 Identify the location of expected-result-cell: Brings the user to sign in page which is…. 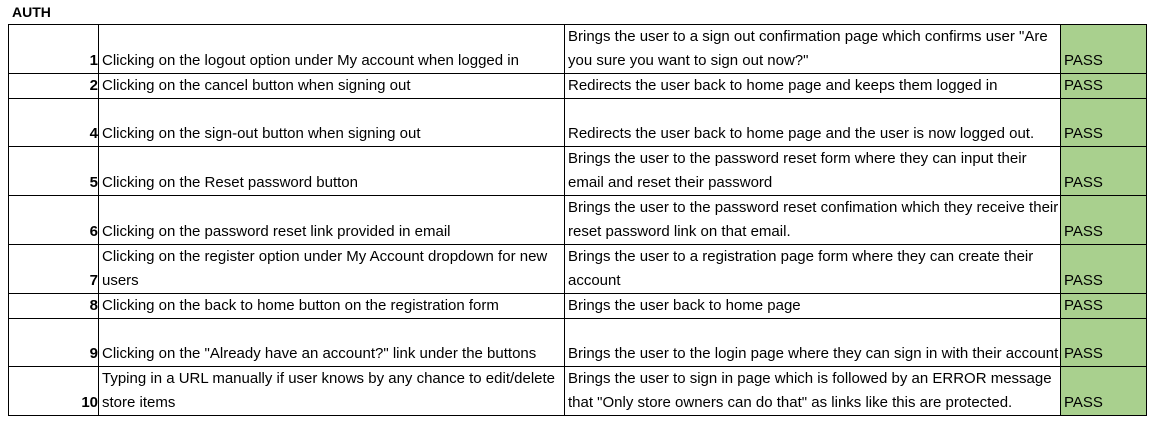
(812, 391).